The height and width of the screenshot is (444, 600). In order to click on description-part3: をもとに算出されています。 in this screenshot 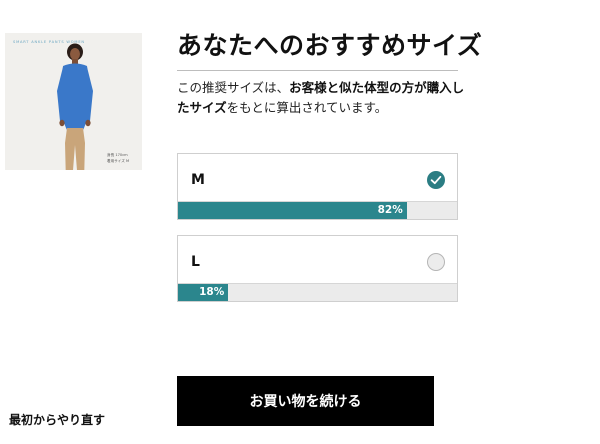, I will do `click(307, 107)`.